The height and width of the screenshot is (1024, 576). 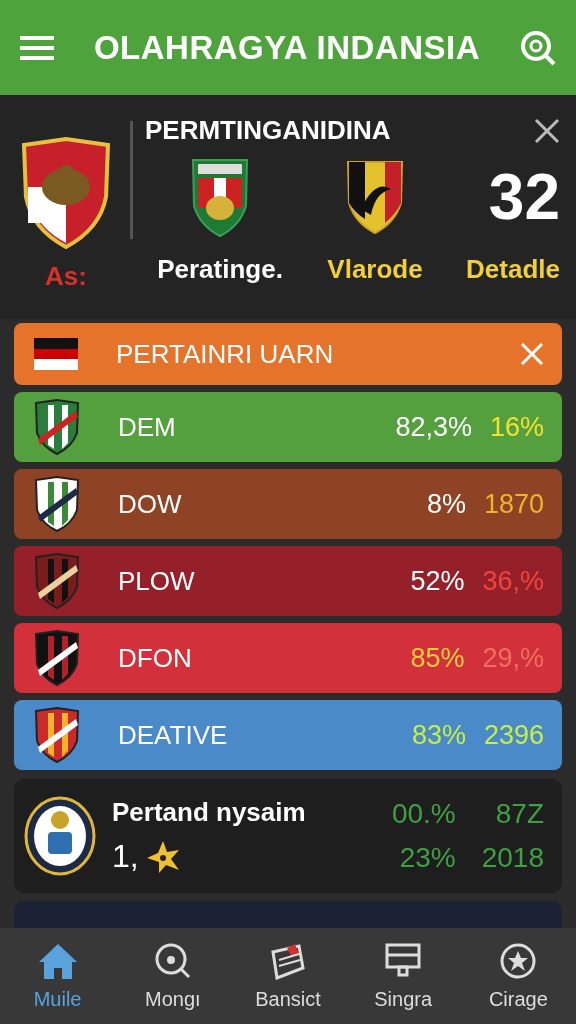 What do you see at coordinates (437, 658) in the screenshot?
I see `stat-value: 85%` at bounding box center [437, 658].